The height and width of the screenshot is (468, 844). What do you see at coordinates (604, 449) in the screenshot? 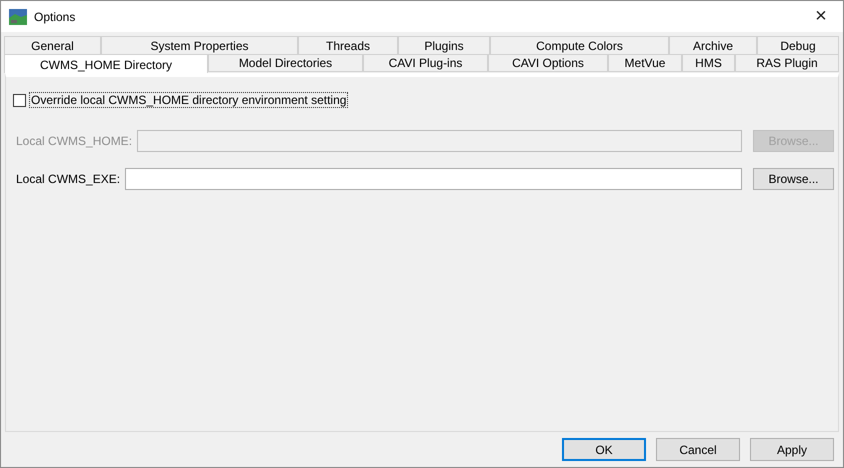
I see `dialog-button: OK` at bounding box center [604, 449].